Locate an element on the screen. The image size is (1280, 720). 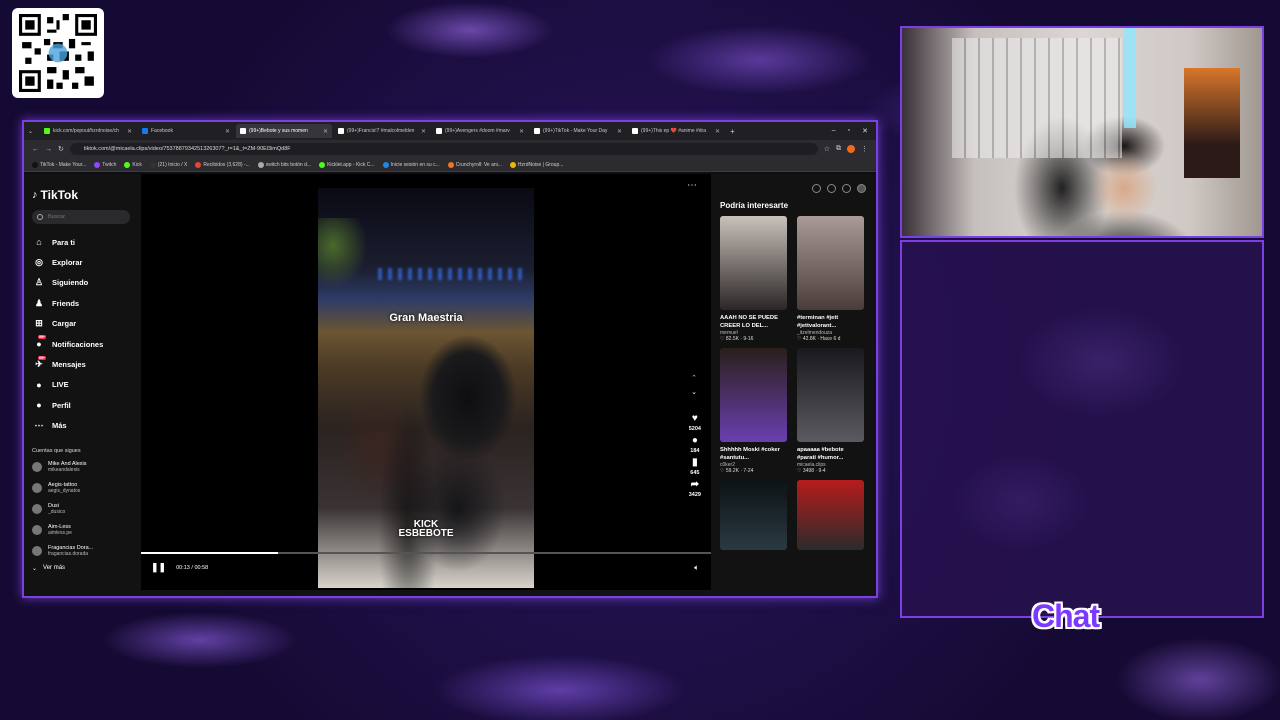
close-window-icon: ✕ is located at coordinates (865, 131).